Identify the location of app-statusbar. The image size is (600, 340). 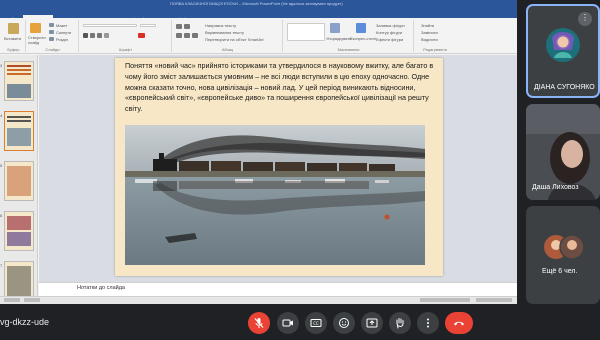
(258, 300).